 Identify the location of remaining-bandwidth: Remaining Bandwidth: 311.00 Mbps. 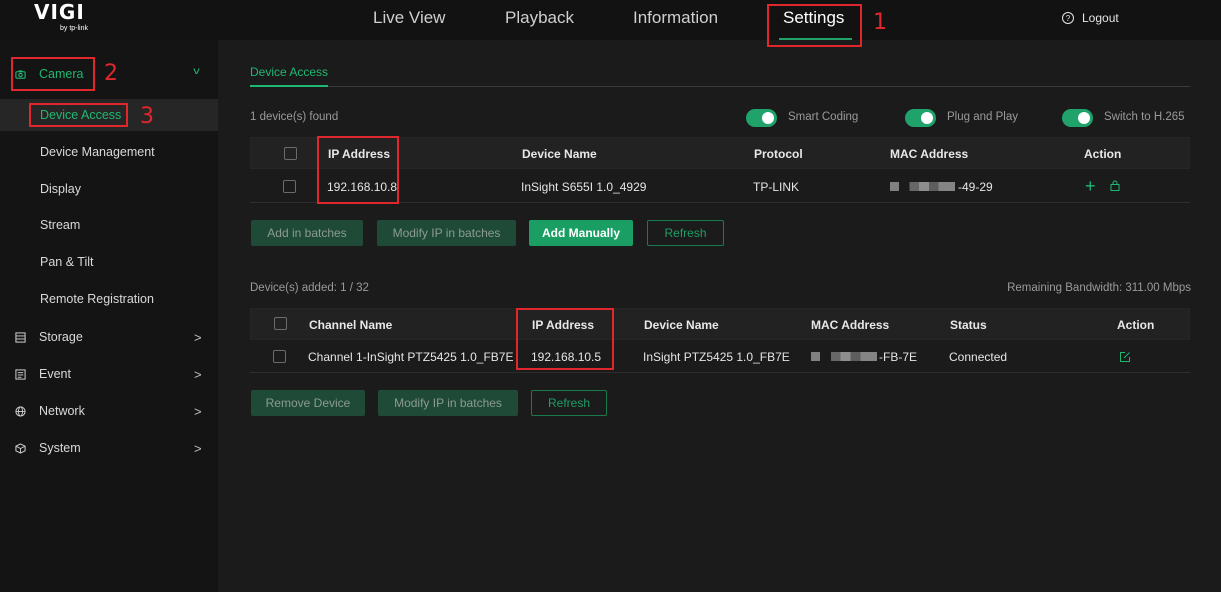
(1099, 288).